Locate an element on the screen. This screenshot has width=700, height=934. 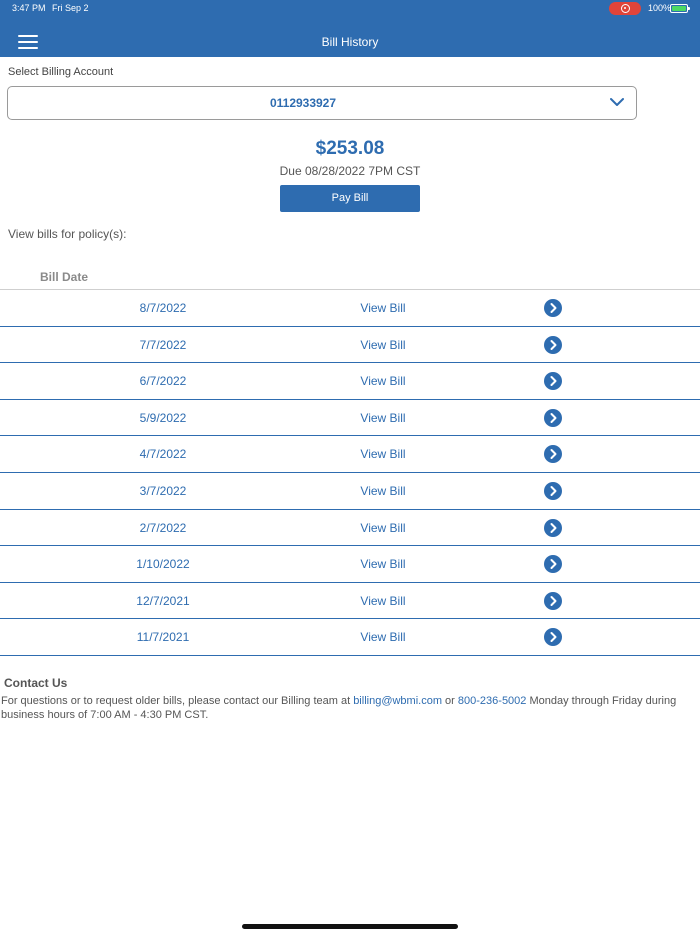
bill-date: 11/7/2021 is located at coordinates (163, 637).